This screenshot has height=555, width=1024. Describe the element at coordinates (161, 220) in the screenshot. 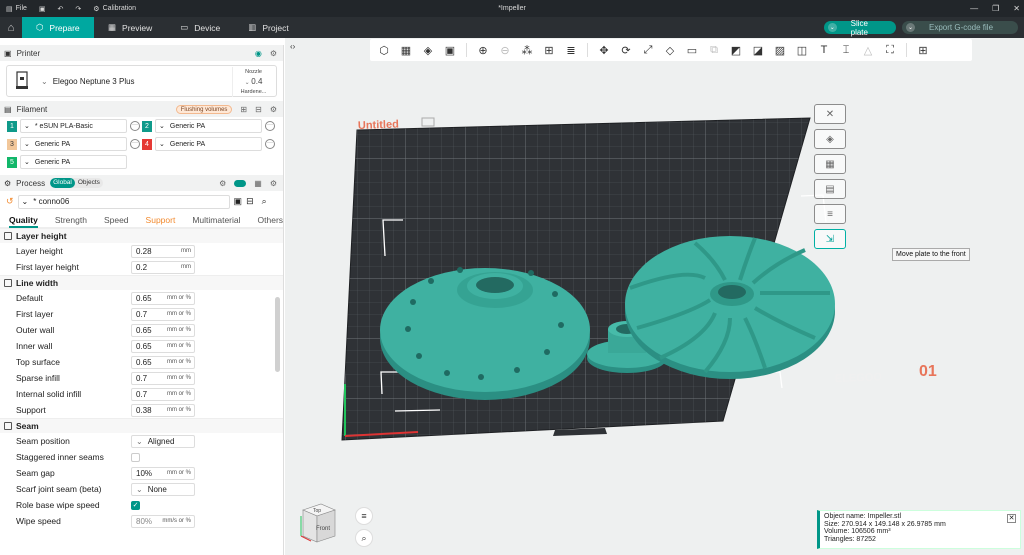

I see `tab-support: Support` at that location.